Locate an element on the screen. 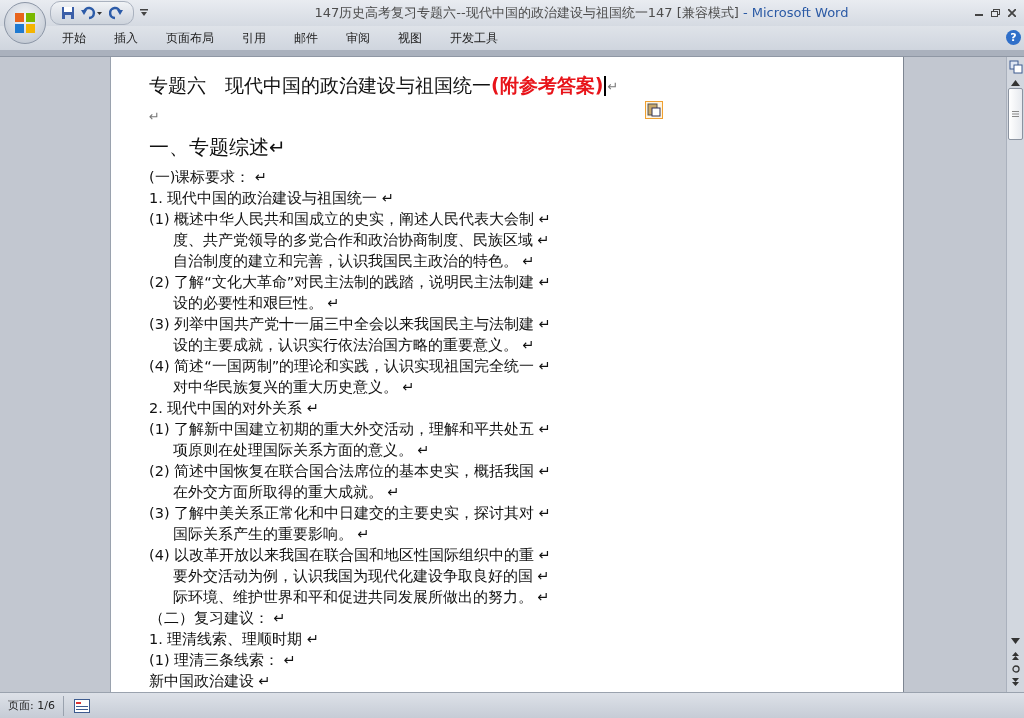 Image resolution: width=1024 pixels, height=718 pixels. grip-icon is located at coordinates (1015, 114).